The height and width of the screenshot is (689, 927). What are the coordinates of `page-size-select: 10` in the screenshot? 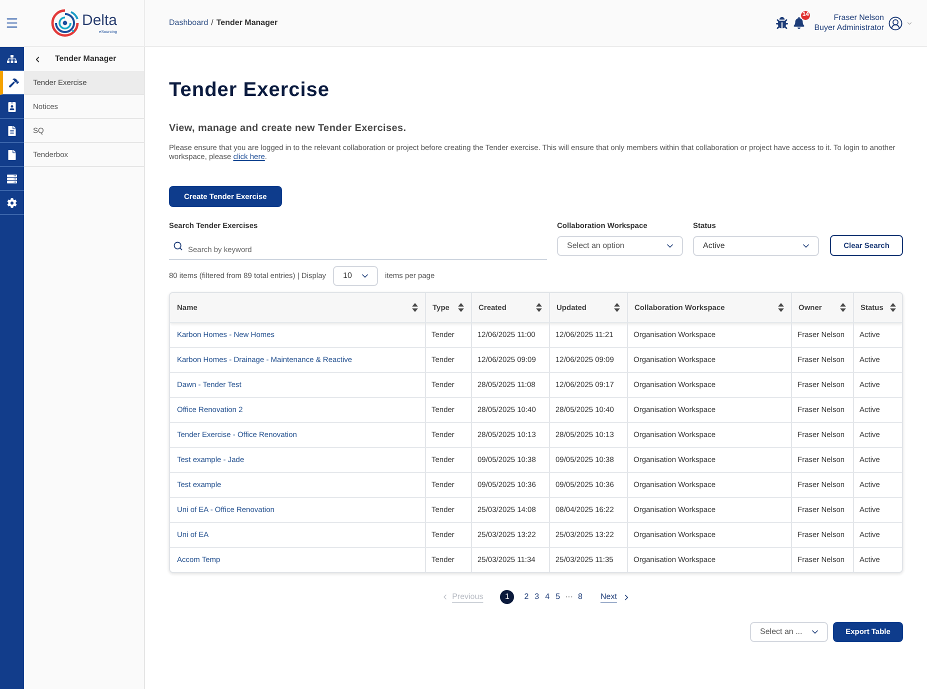 It's located at (355, 276).